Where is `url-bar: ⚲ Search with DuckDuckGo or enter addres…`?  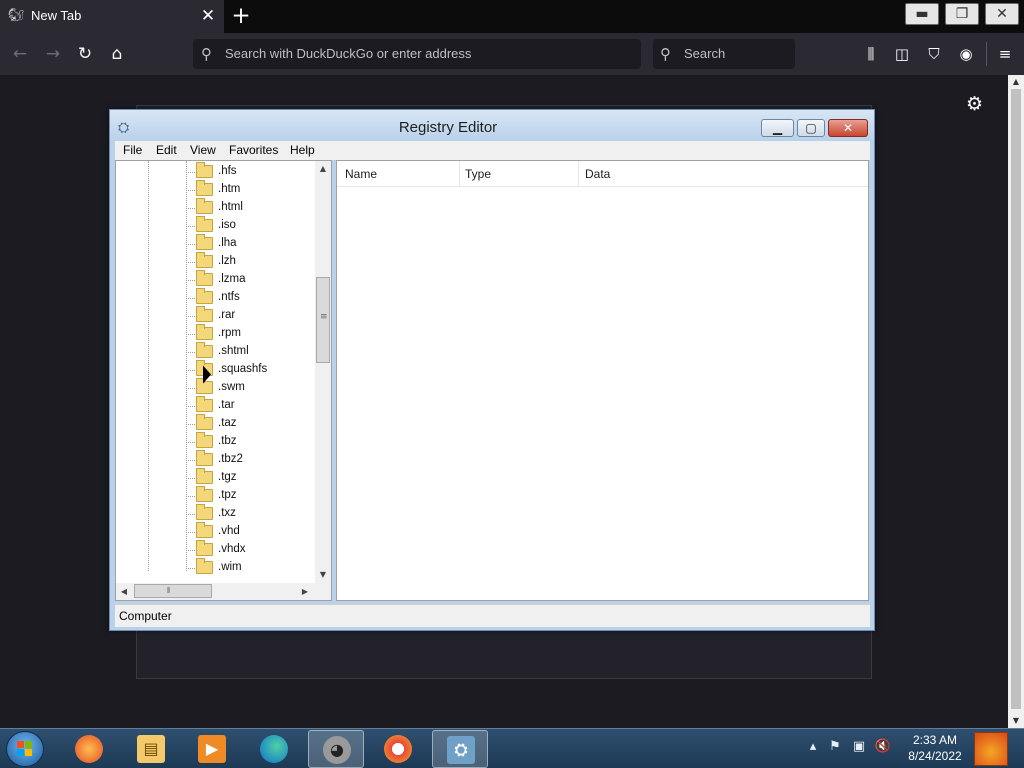 url-bar: ⚲ Search with DuckDuckGo or enter addres… is located at coordinates (417, 54).